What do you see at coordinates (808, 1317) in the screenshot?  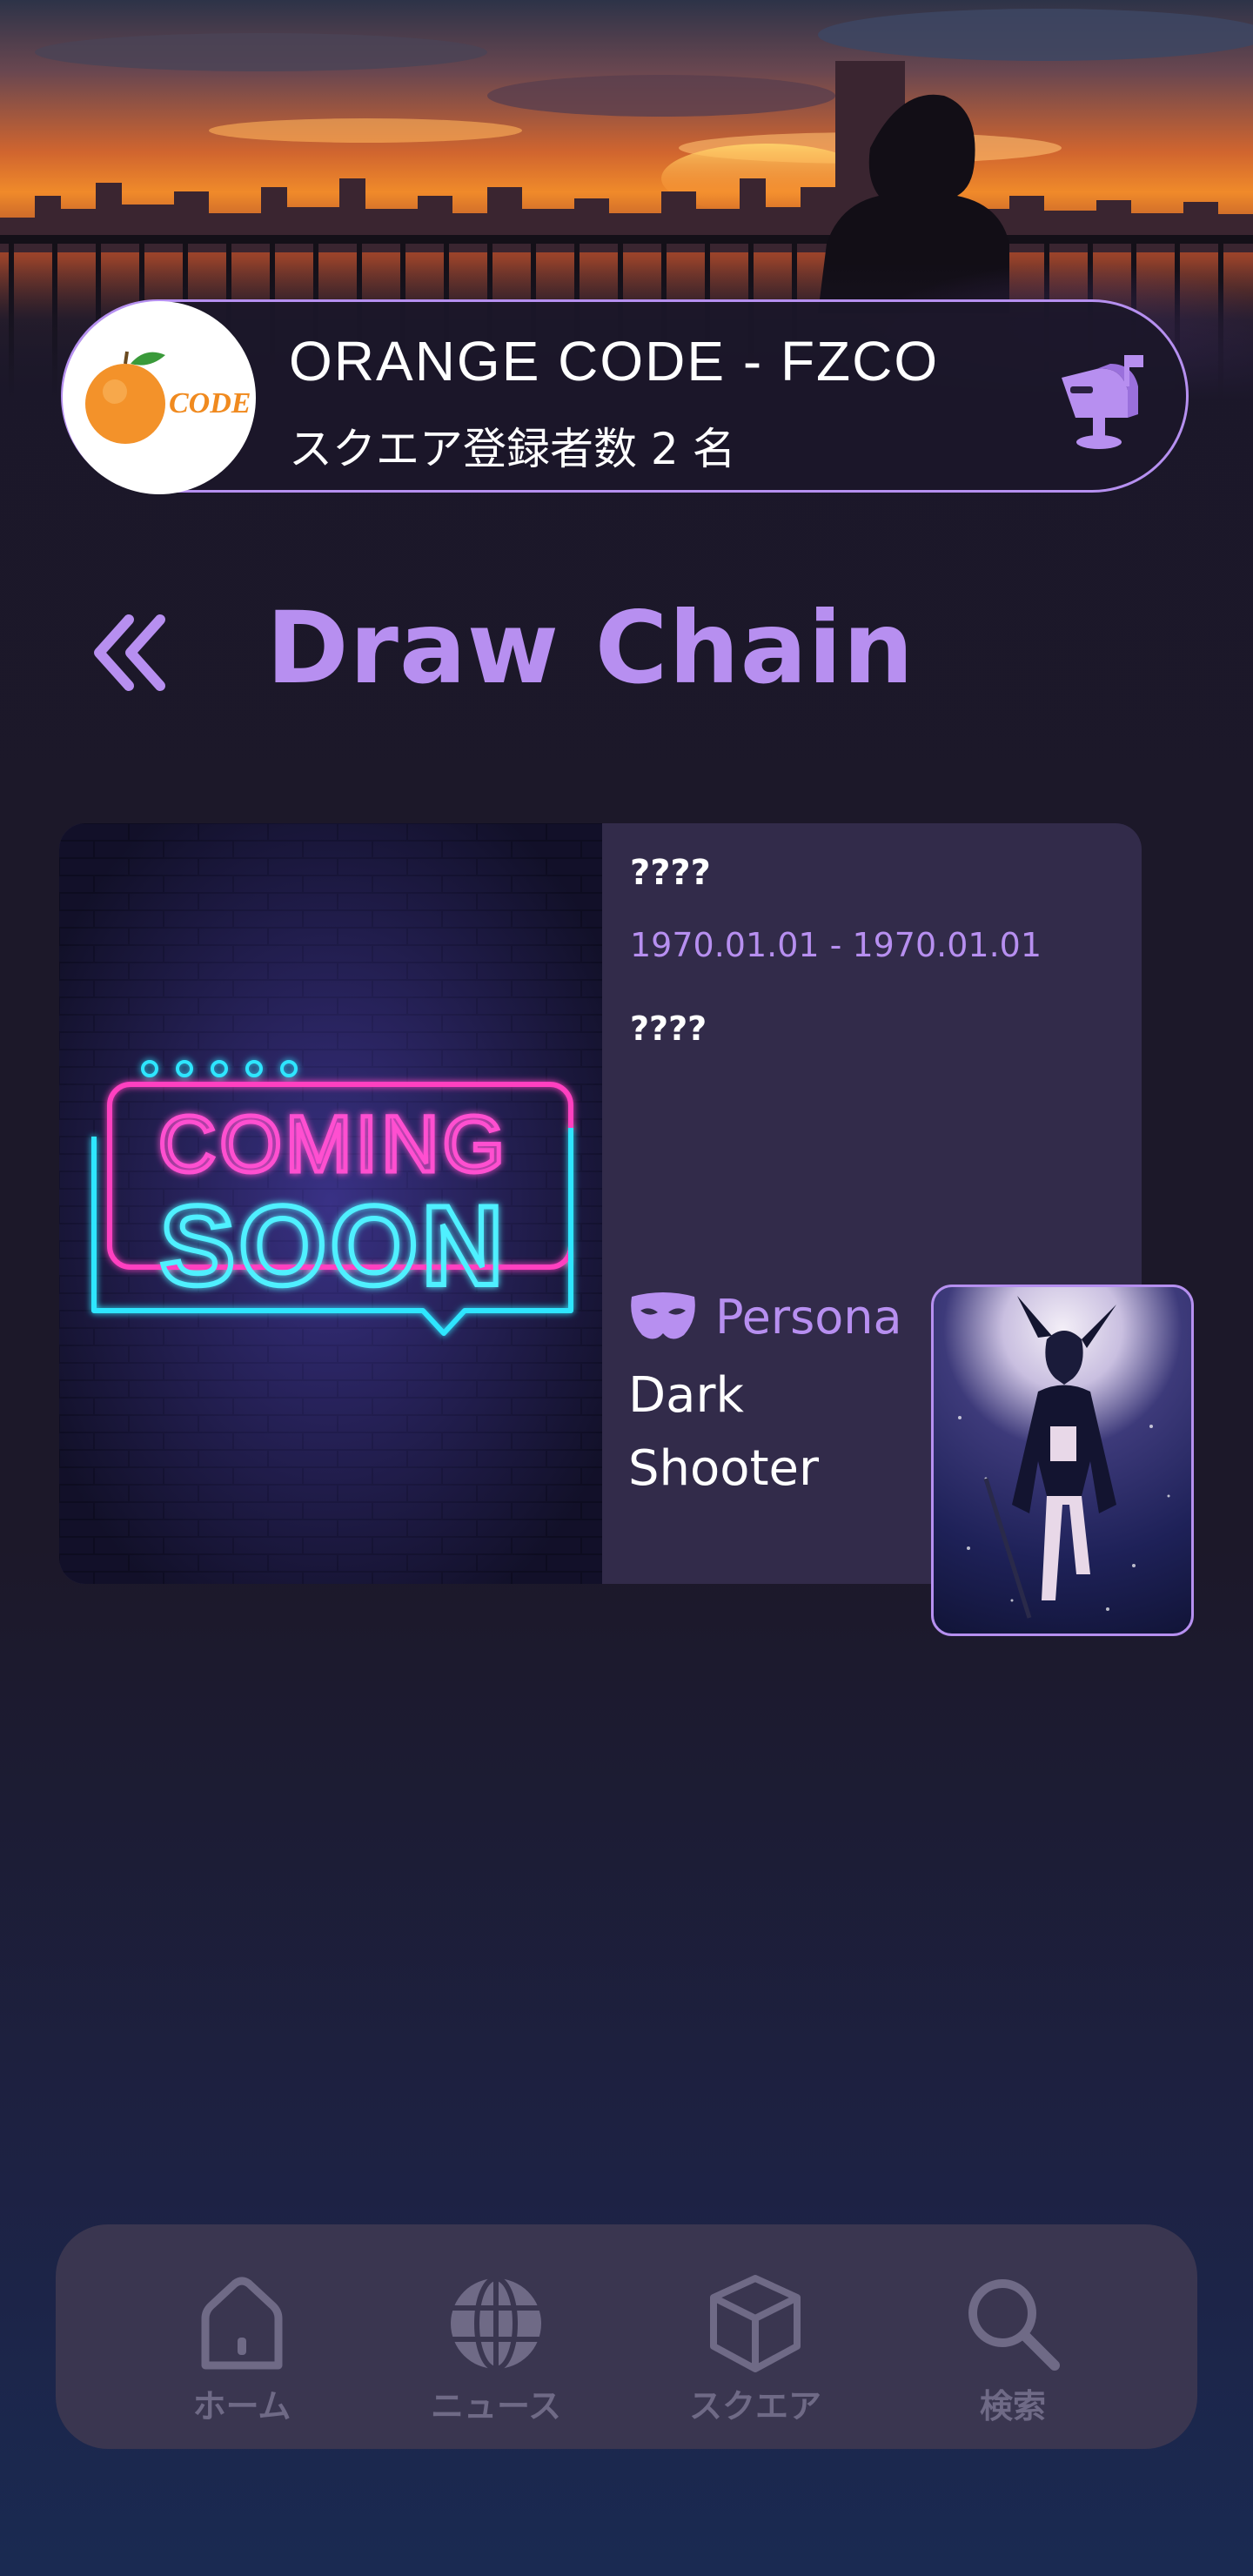 I see `persona-label: Persona` at bounding box center [808, 1317].